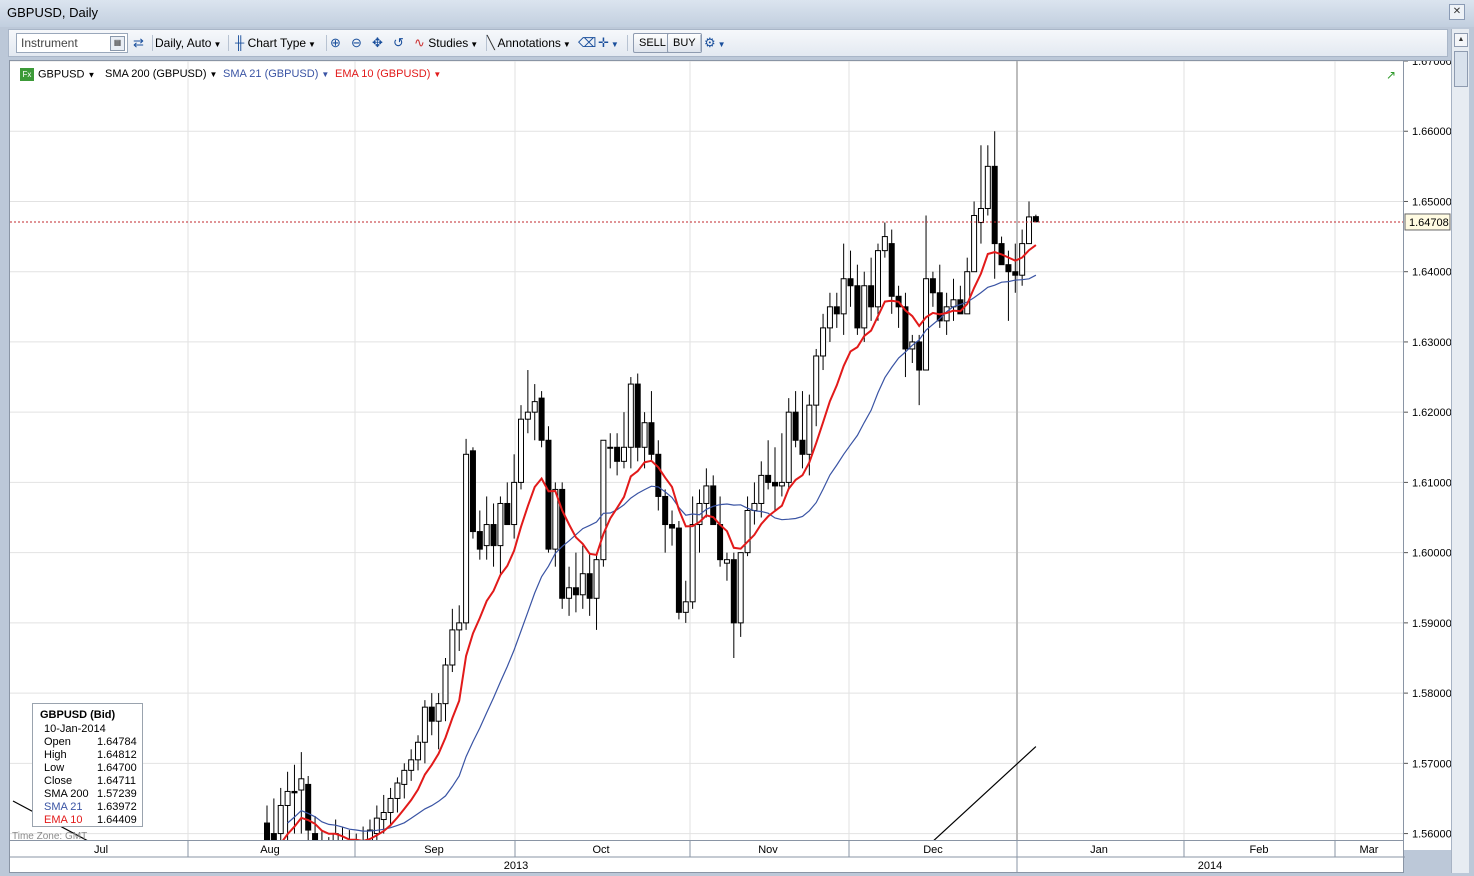  What do you see at coordinates (138, 43) in the screenshot?
I see `compare-icon: ⇄` at bounding box center [138, 43].